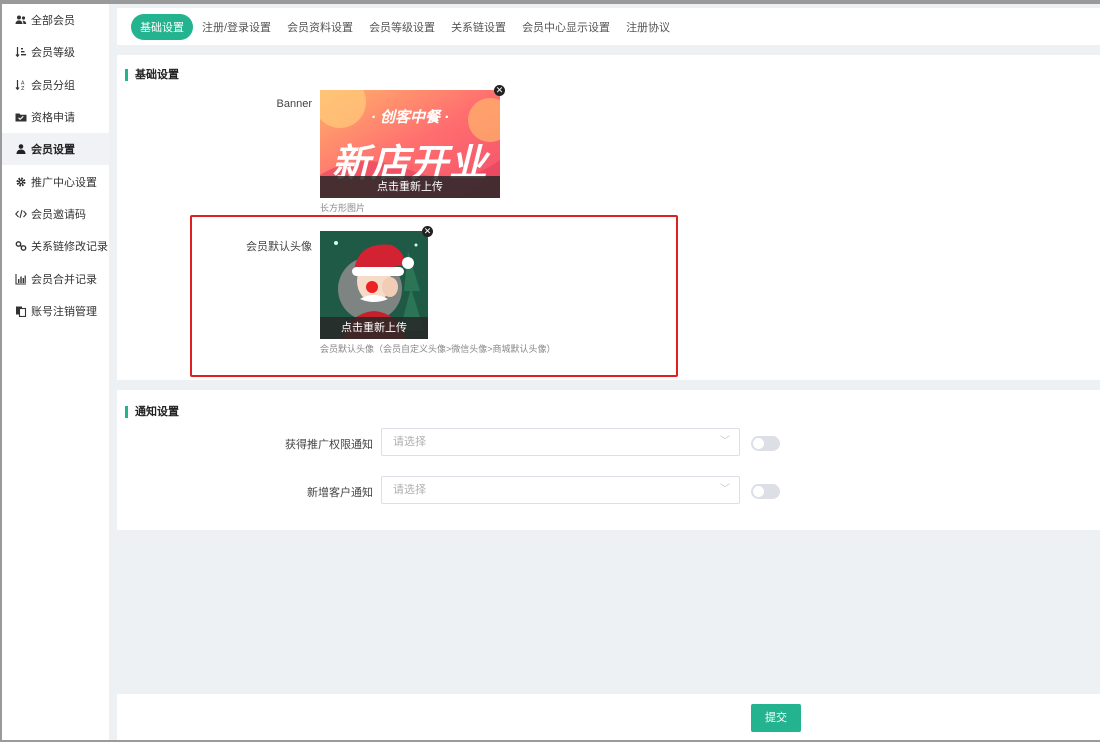 This screenshot has height=742, width=1100. Describe the element at coordinates (478, 27) in the screenshot. I see `tab-relation-chain: 关系链设置` at that location.